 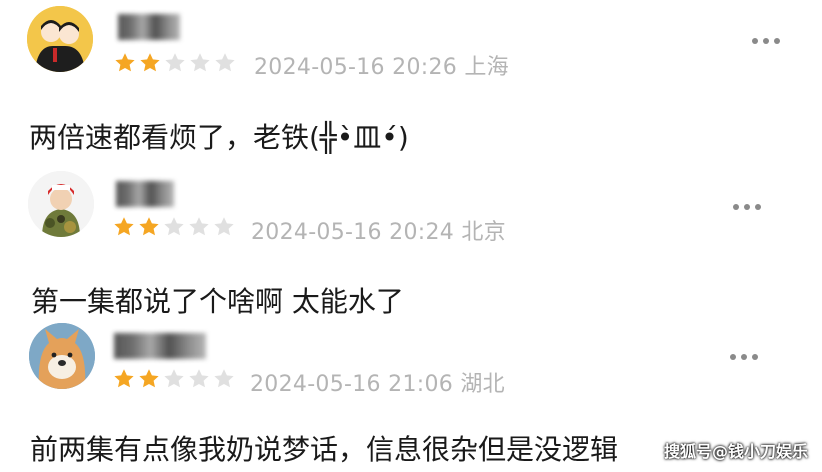 I want to click on review-date: 2024-05-16 20:24, so click(x=353, y=232).